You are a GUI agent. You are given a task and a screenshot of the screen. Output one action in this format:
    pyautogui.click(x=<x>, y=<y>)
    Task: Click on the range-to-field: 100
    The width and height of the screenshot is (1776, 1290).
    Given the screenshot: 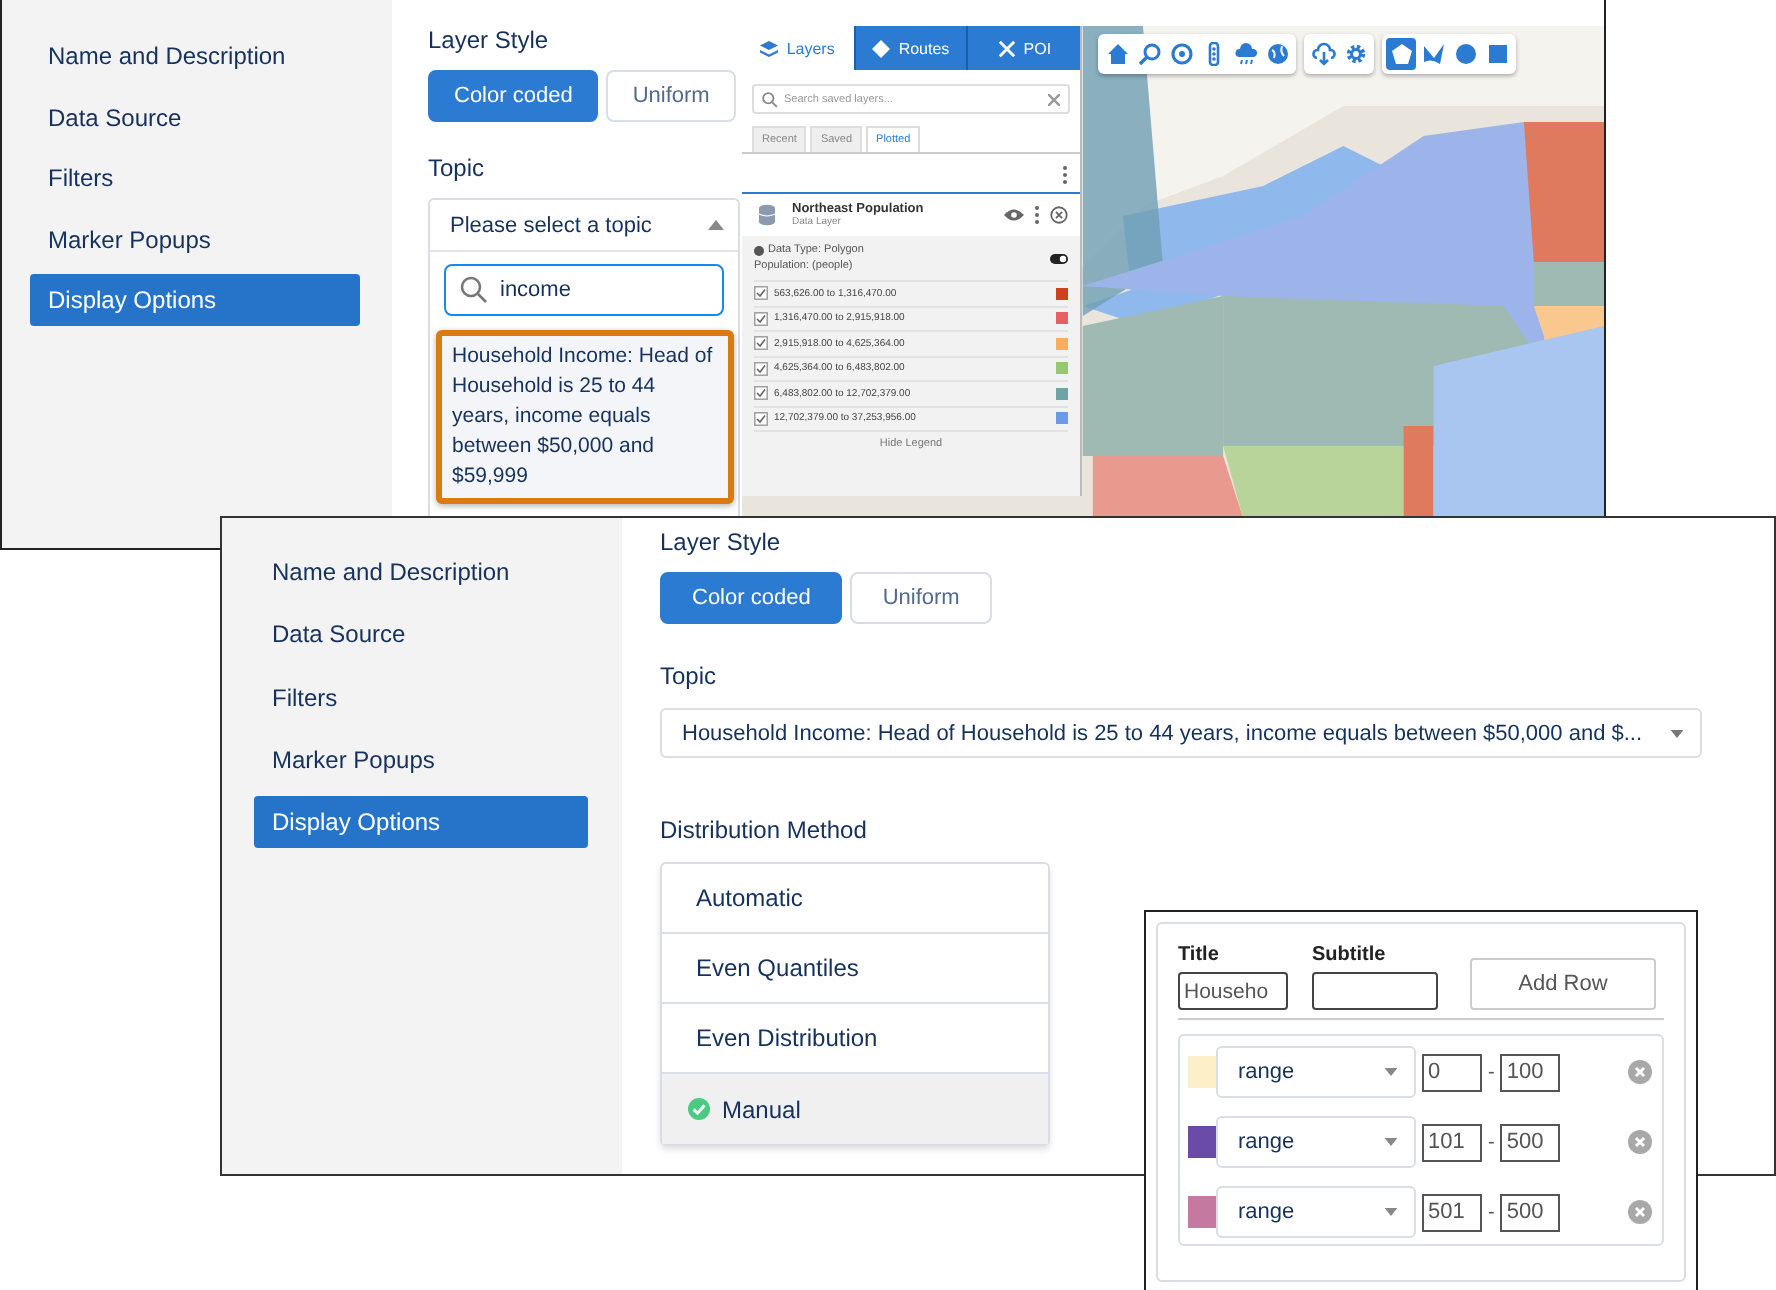 What is the action you would take?
    pyautogui.click(x=1530, y=1072)
    